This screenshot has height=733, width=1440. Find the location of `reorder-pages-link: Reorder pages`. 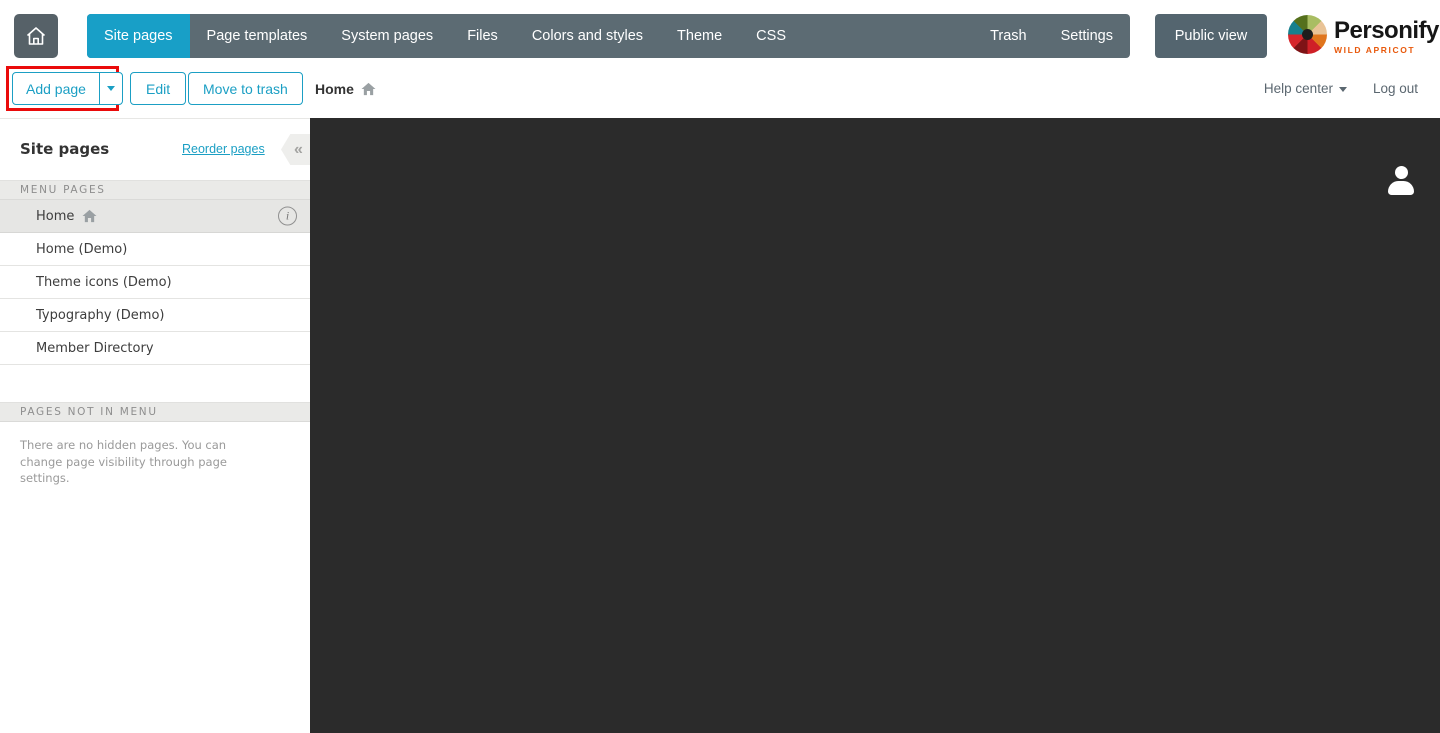

reorder-pages-link: Reorder pages is located at coordinates (223, 149).